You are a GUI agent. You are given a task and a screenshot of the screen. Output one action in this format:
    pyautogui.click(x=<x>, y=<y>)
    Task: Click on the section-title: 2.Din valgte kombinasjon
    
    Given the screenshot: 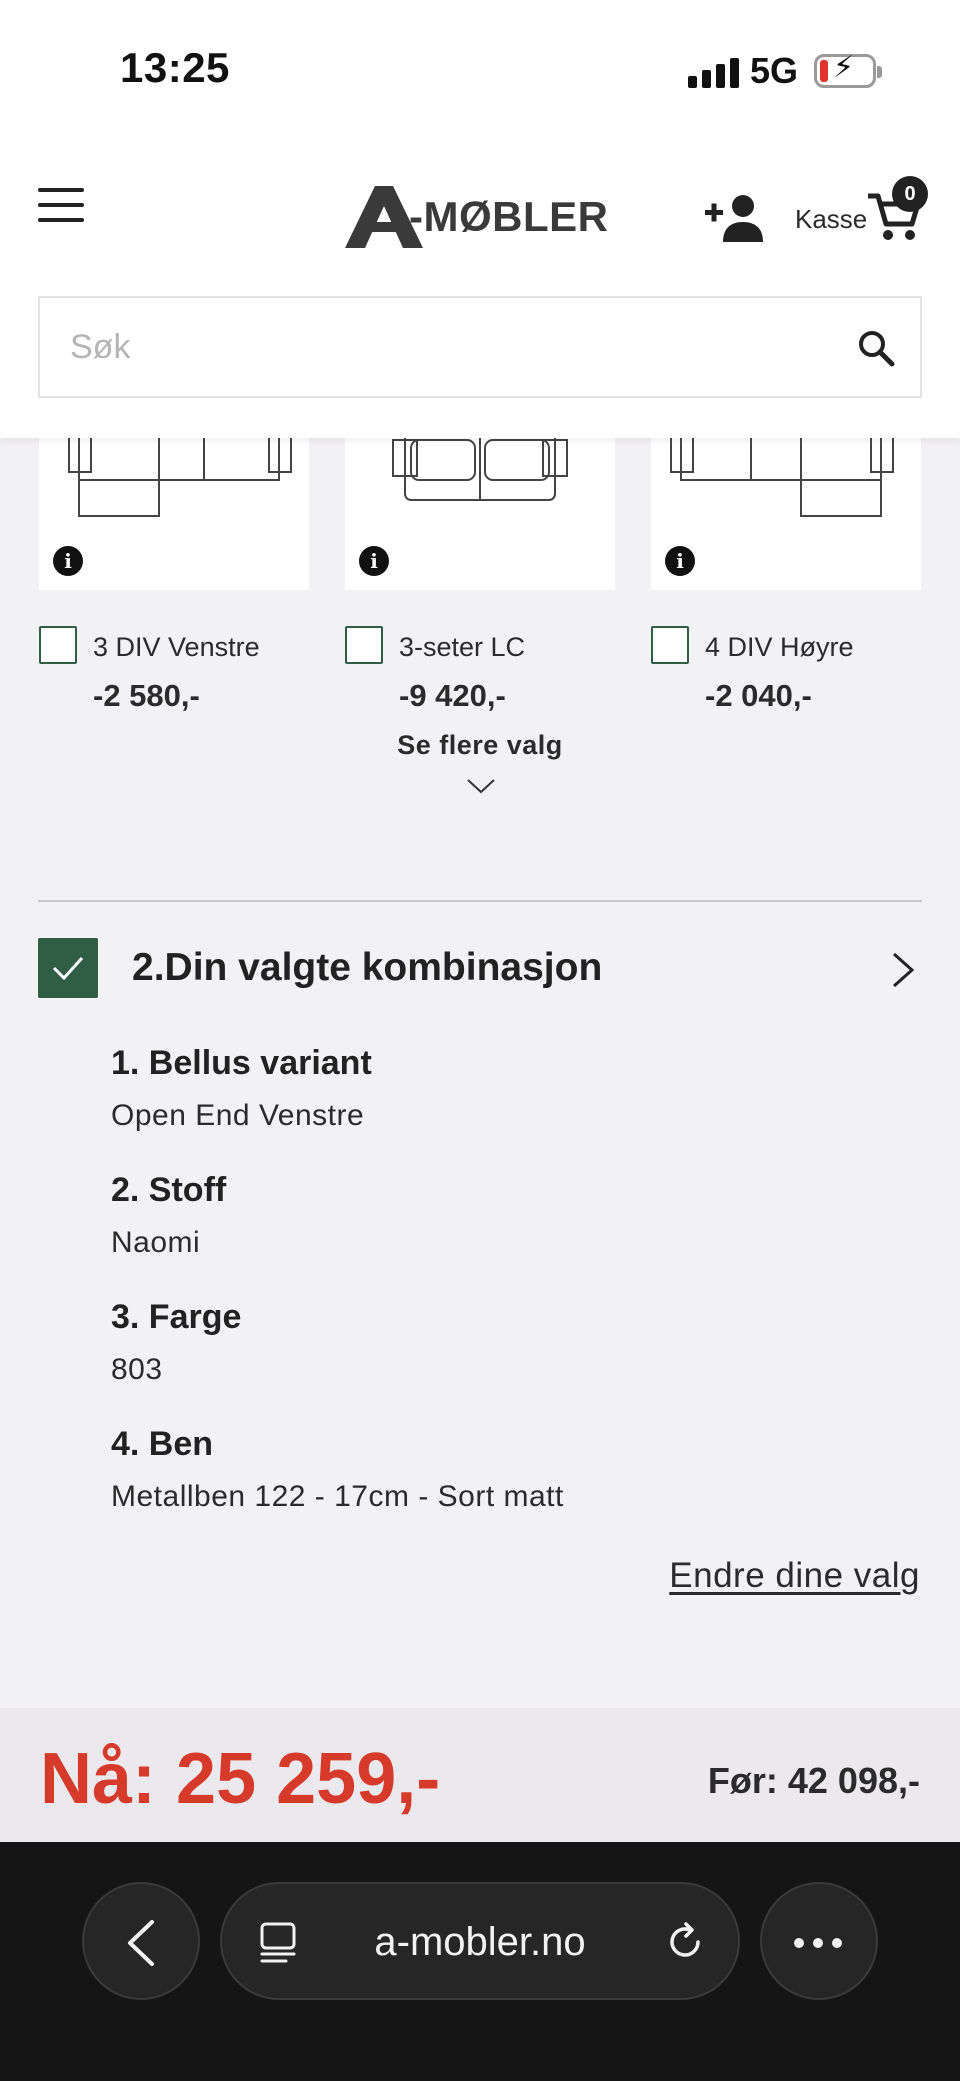 What is the action you would take?
    pyautogui.click(x=367, y=968)
    